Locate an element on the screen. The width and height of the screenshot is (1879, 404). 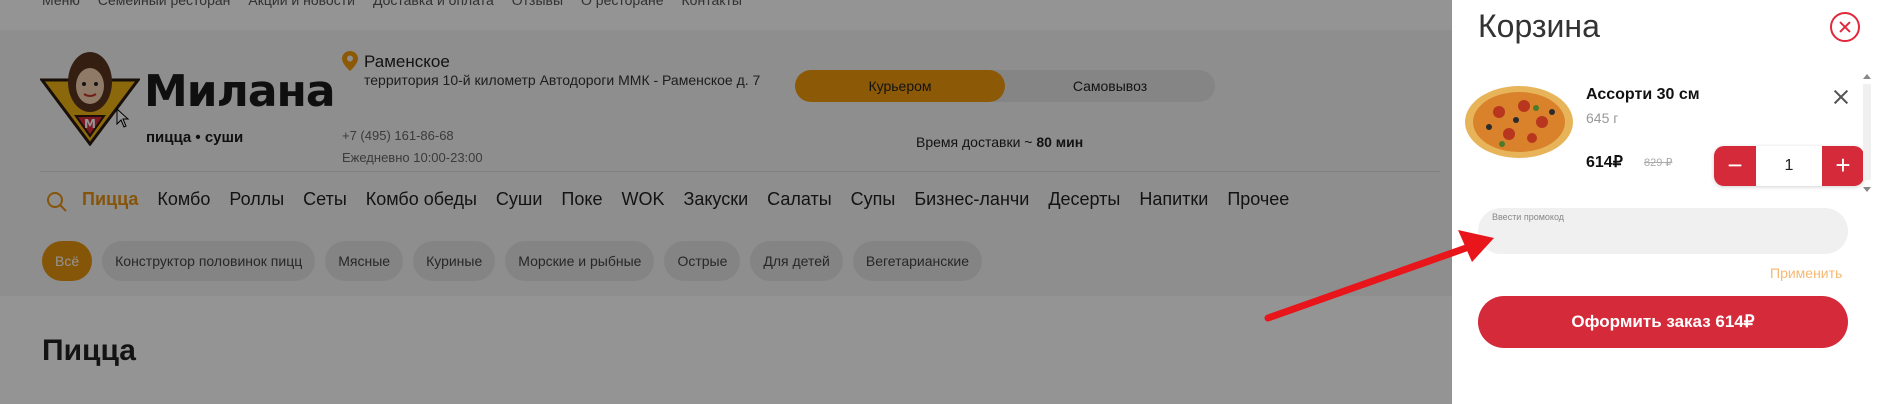
cart-item-weight: 645 г is located at coordinates (1602, 118).